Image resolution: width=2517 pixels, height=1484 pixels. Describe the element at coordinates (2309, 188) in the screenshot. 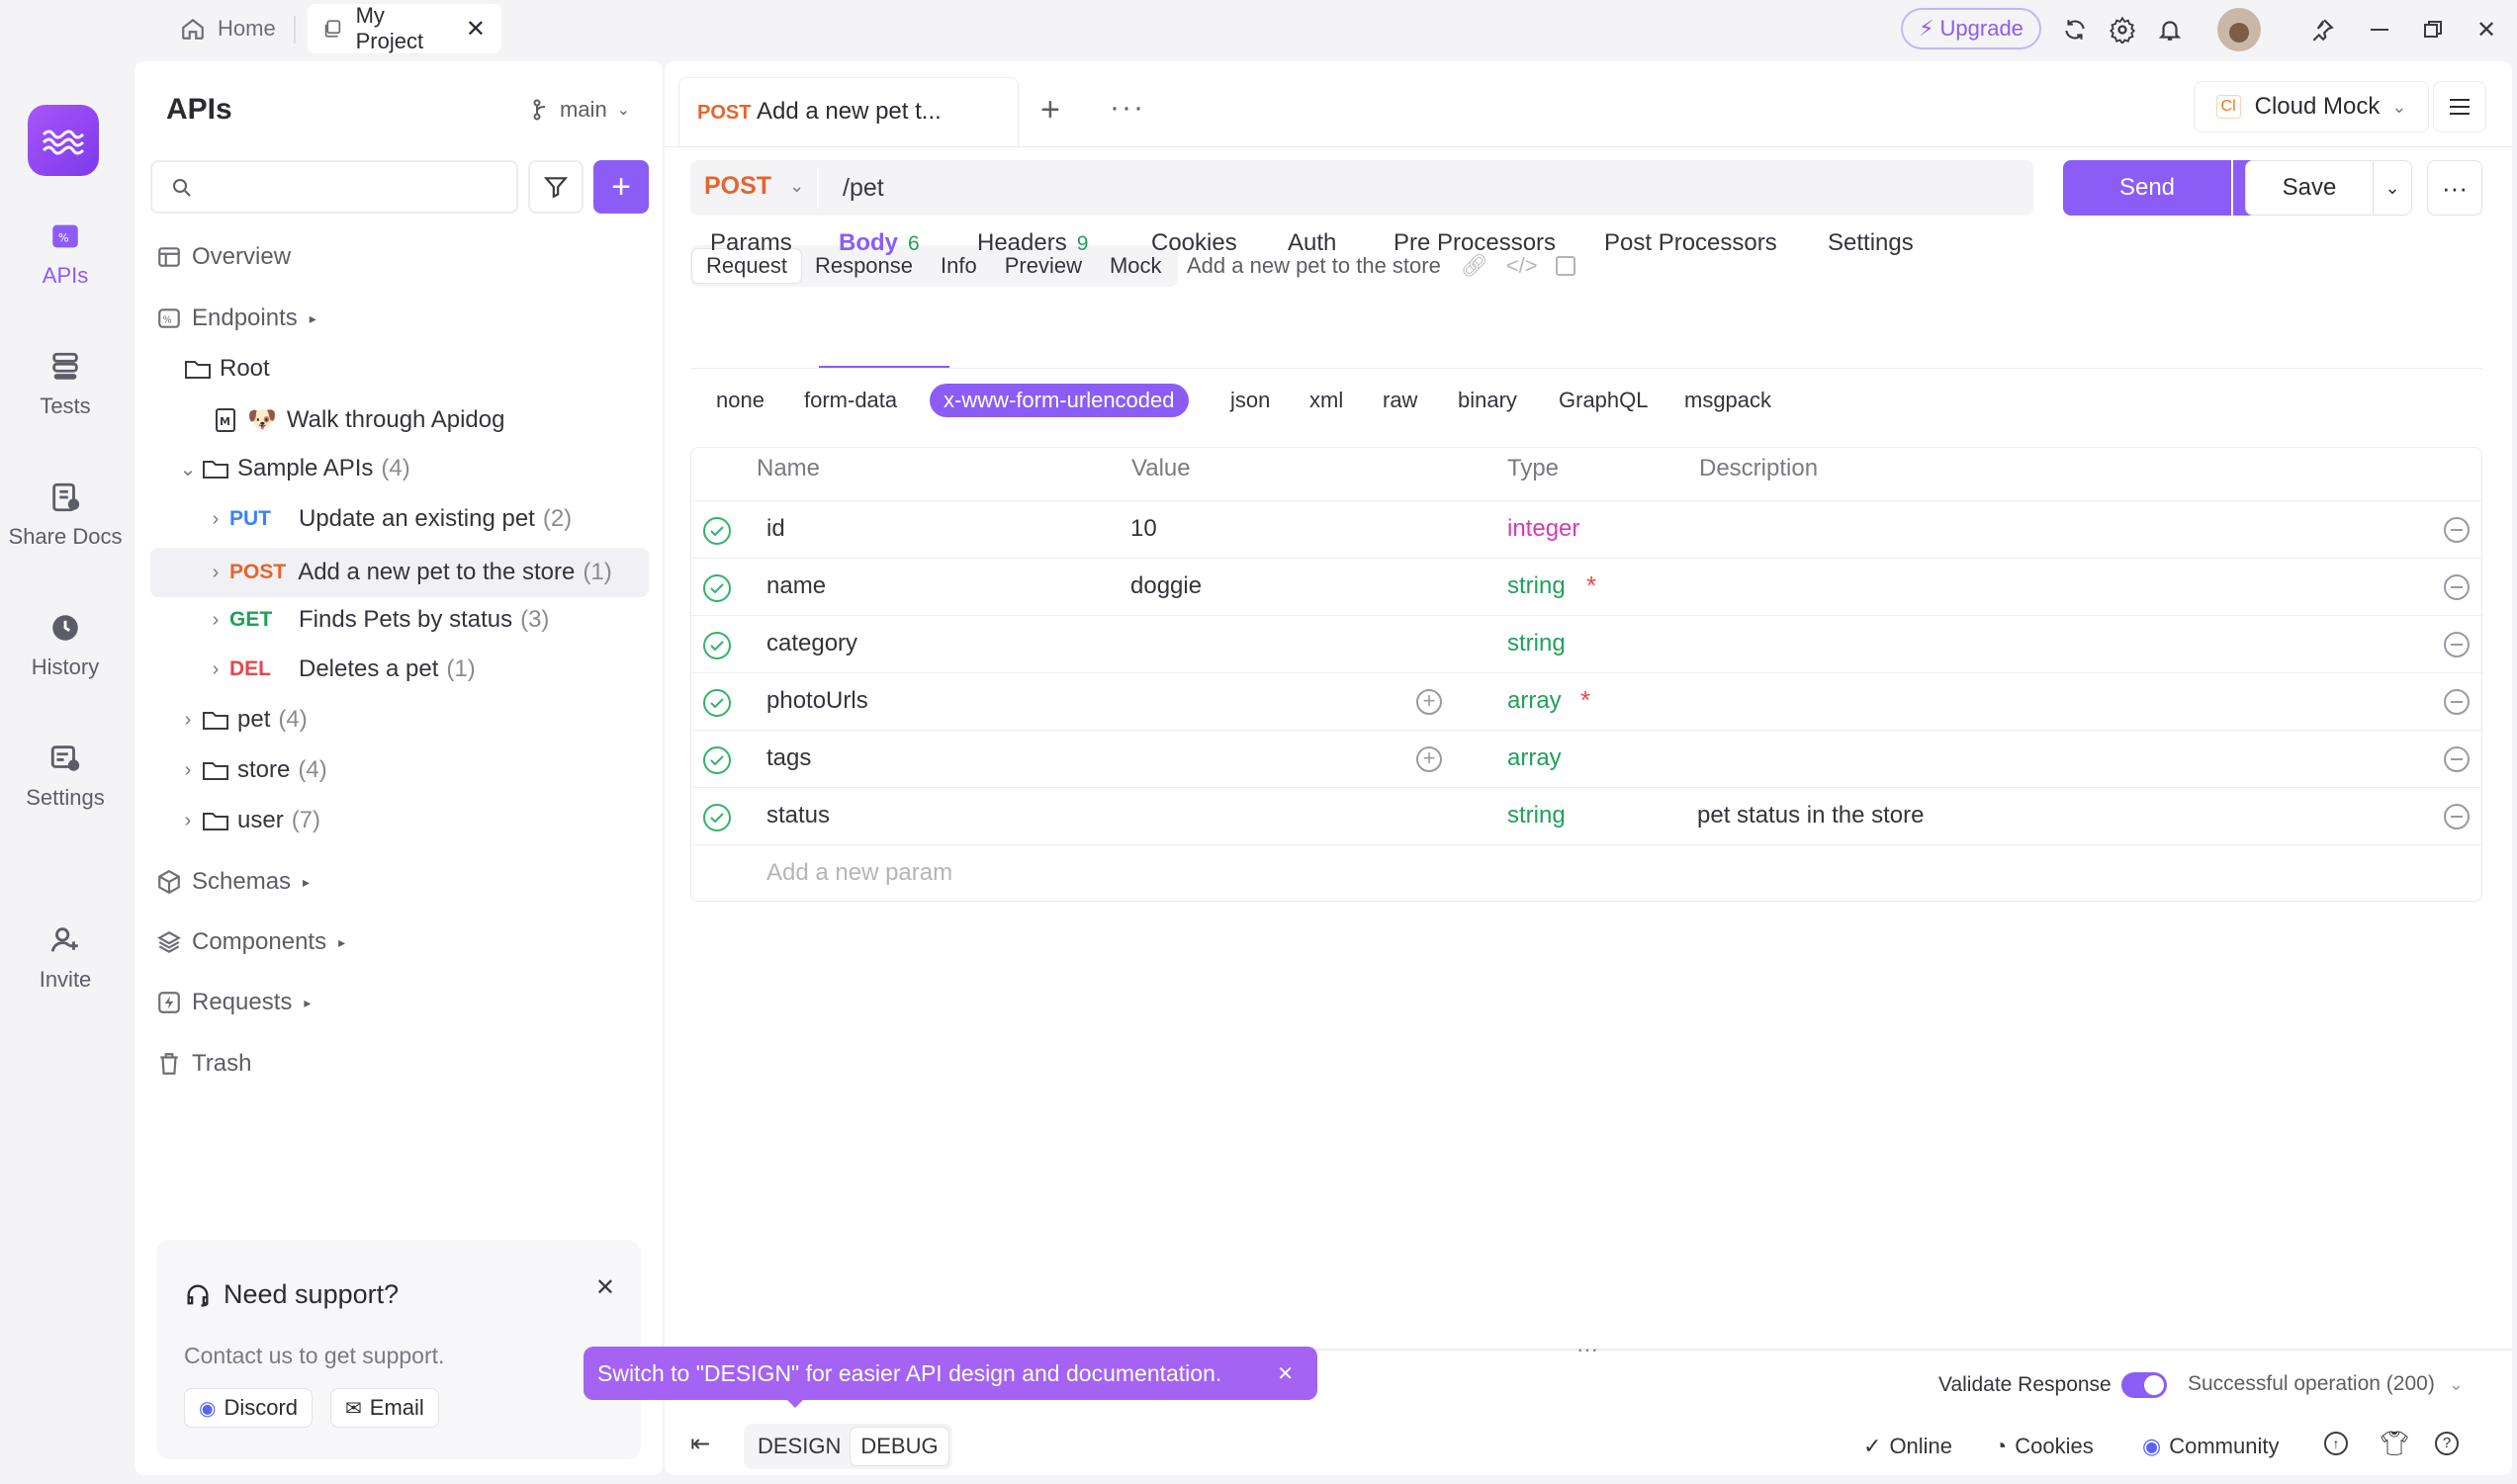

I see `save-button: Save` at that location.